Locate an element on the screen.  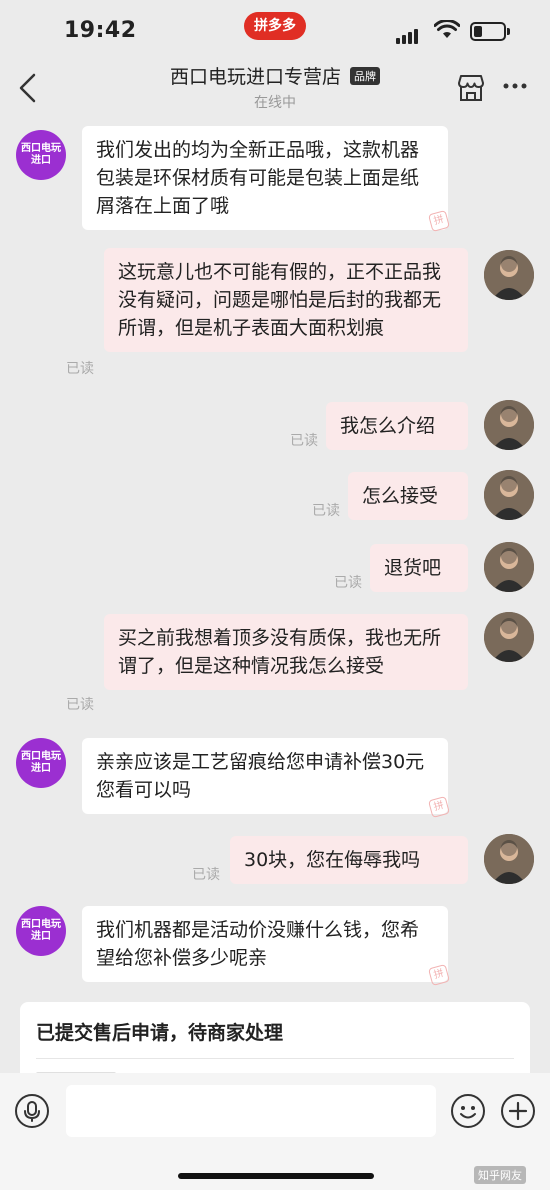
after-sale-status-card: 已提交售后申请，待商家处理 is located at coordinates (275, 1042).